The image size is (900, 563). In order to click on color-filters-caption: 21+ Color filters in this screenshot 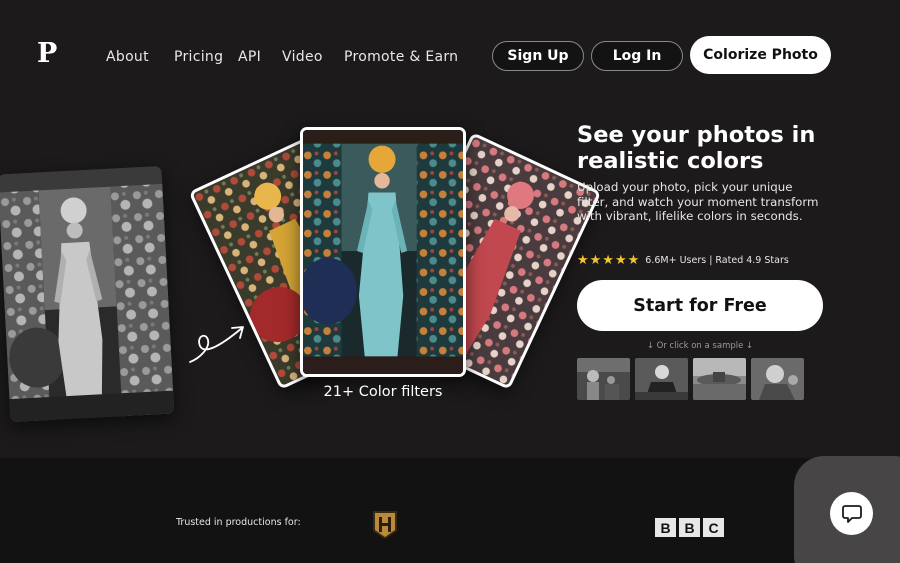, I will do `click(383, 392)`.